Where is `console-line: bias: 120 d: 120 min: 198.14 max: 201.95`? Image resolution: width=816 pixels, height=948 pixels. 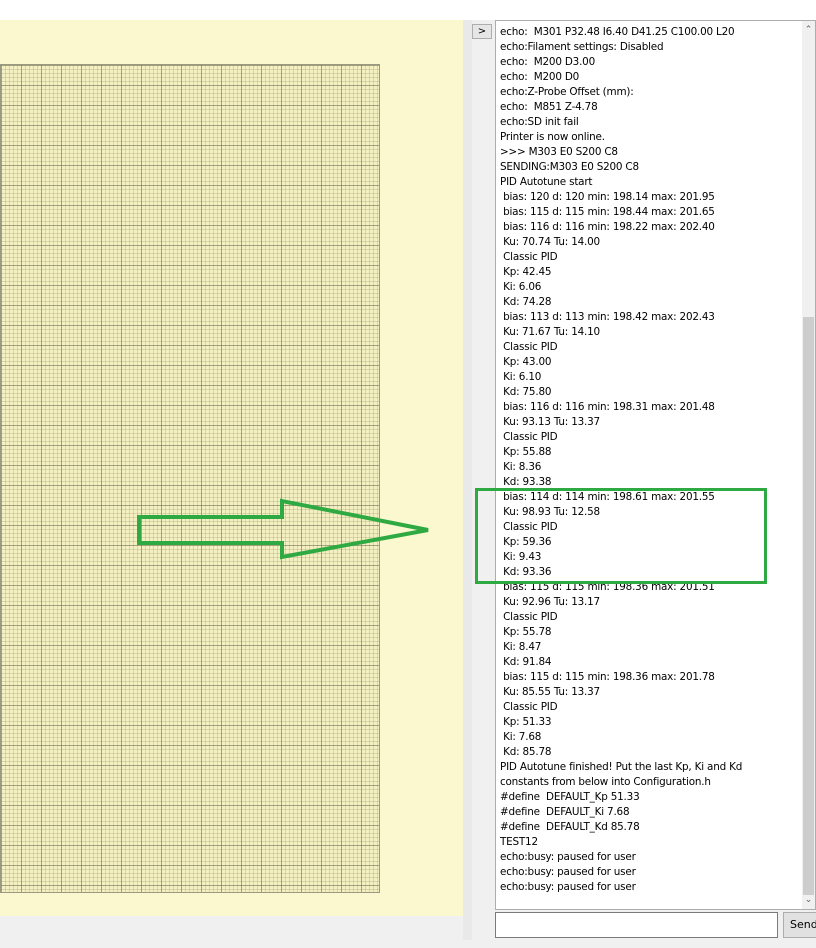 console-line: bias: 120 d: 120 min: 198.14 max: 201.95 is located at coordinates (607, 197).